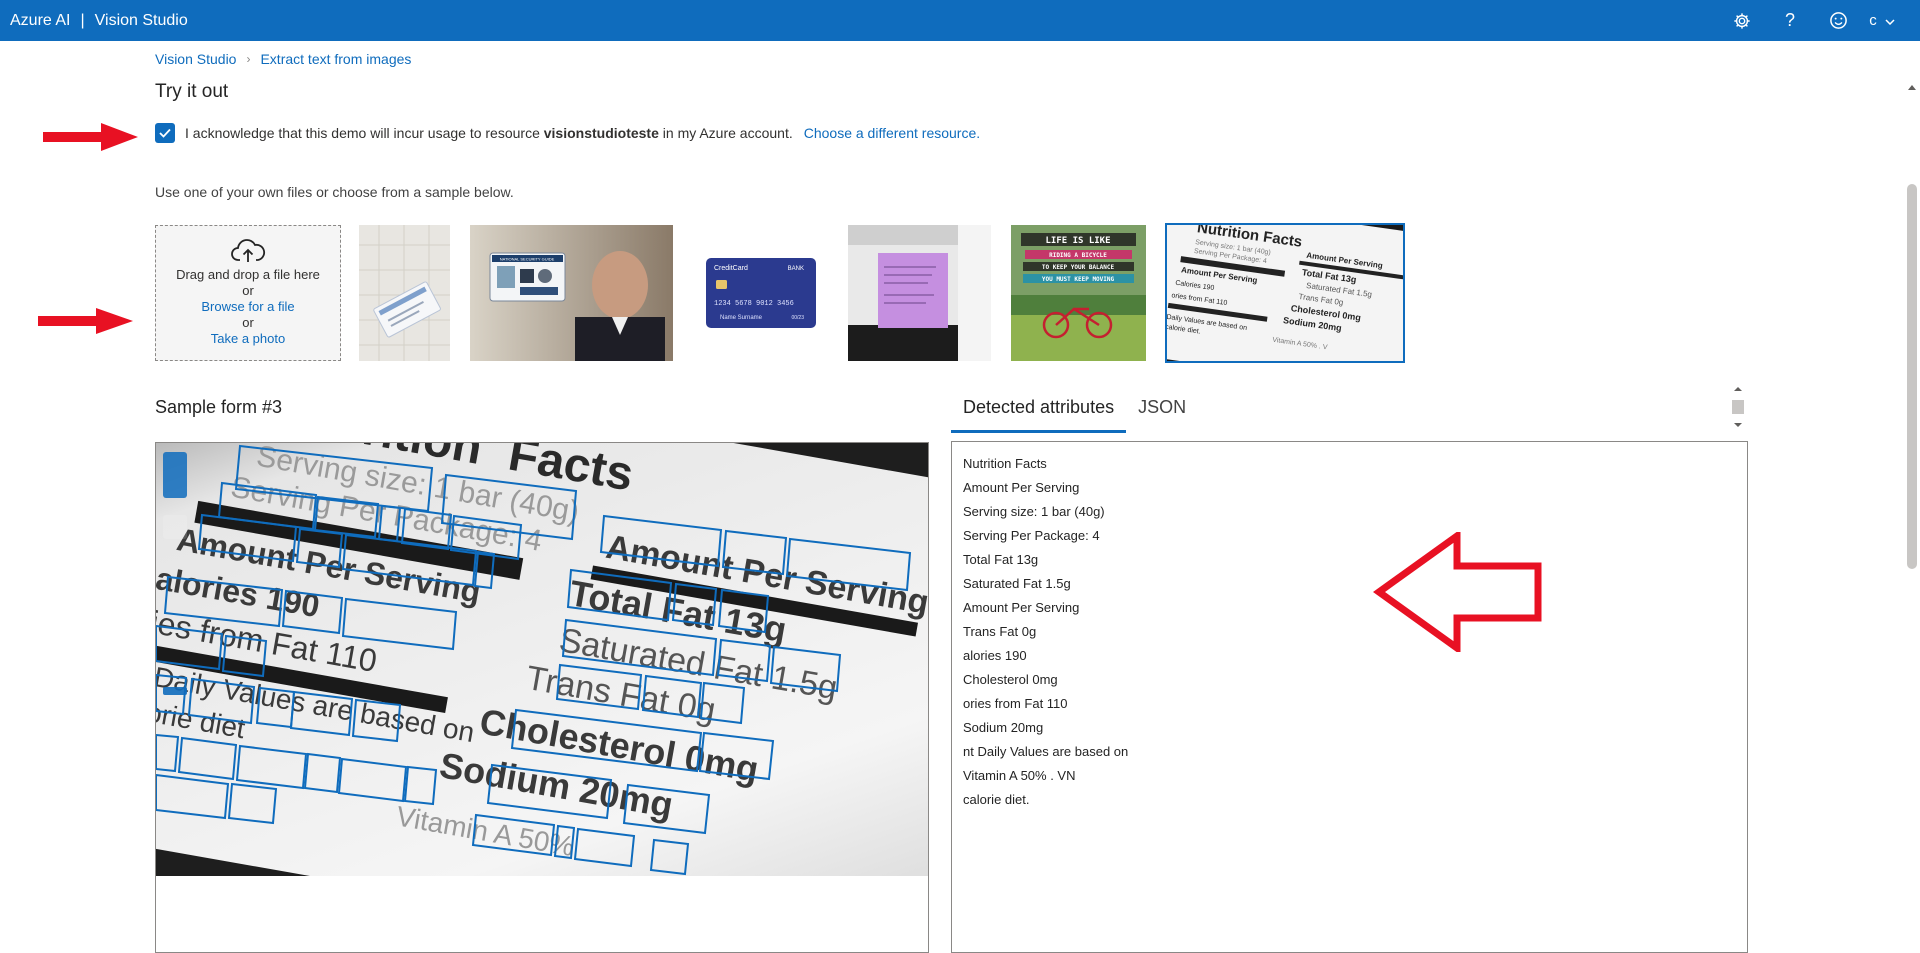 Image resolution: width=1920 pixels, height=953 pixels. Describe the element at coordinates (1015, 703) in the screenshot. I see `detected-line: ories from Fat 110` at that location.